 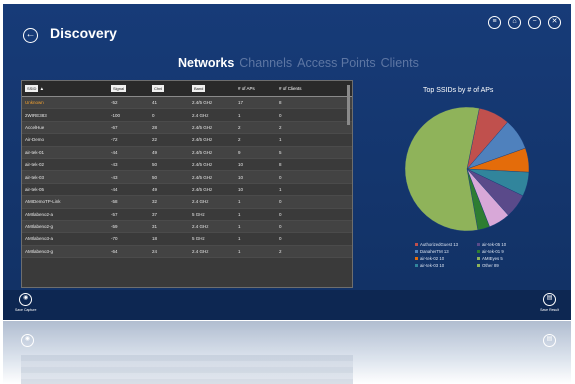 What do you see at coordinates (280, 152) in the screenshot?
I see `cell-clients: 5` at bounding box center [280, 152].